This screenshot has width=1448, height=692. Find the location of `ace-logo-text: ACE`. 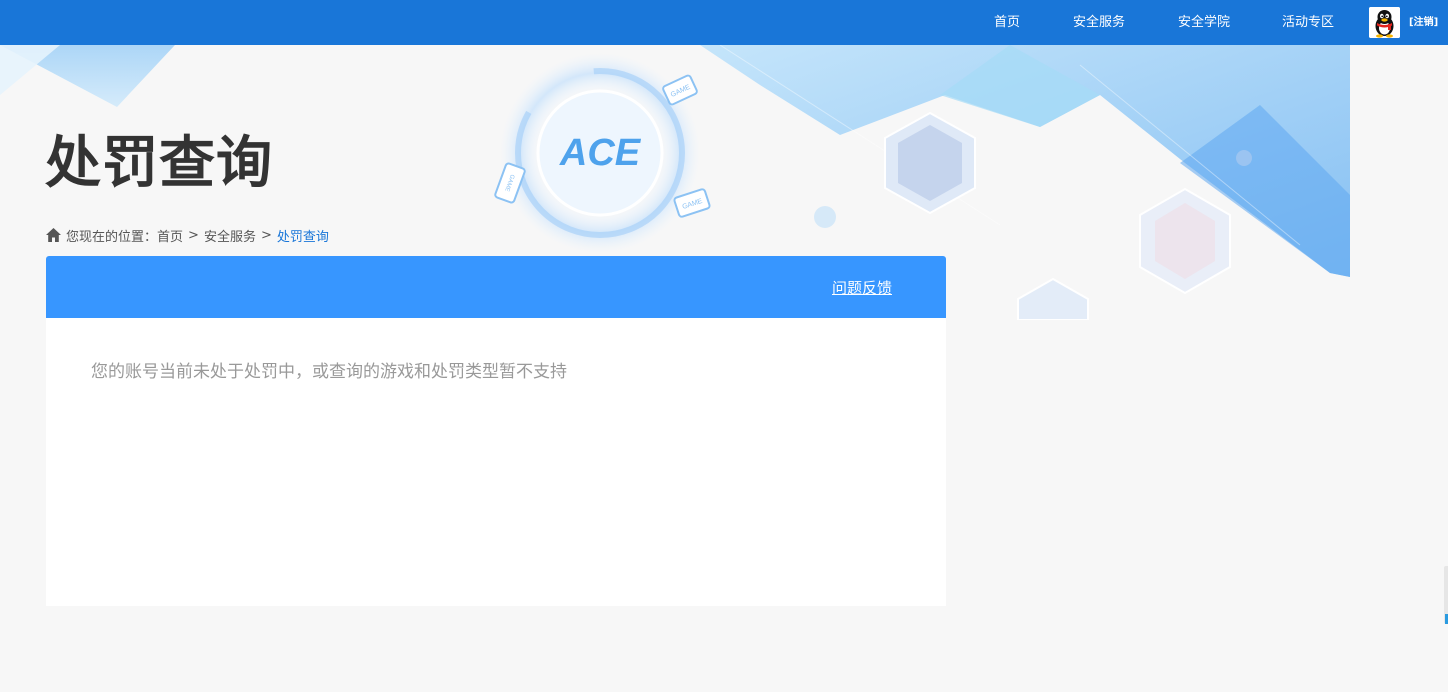

ace-logo-text: ACE is located at coordinates (600, 153).